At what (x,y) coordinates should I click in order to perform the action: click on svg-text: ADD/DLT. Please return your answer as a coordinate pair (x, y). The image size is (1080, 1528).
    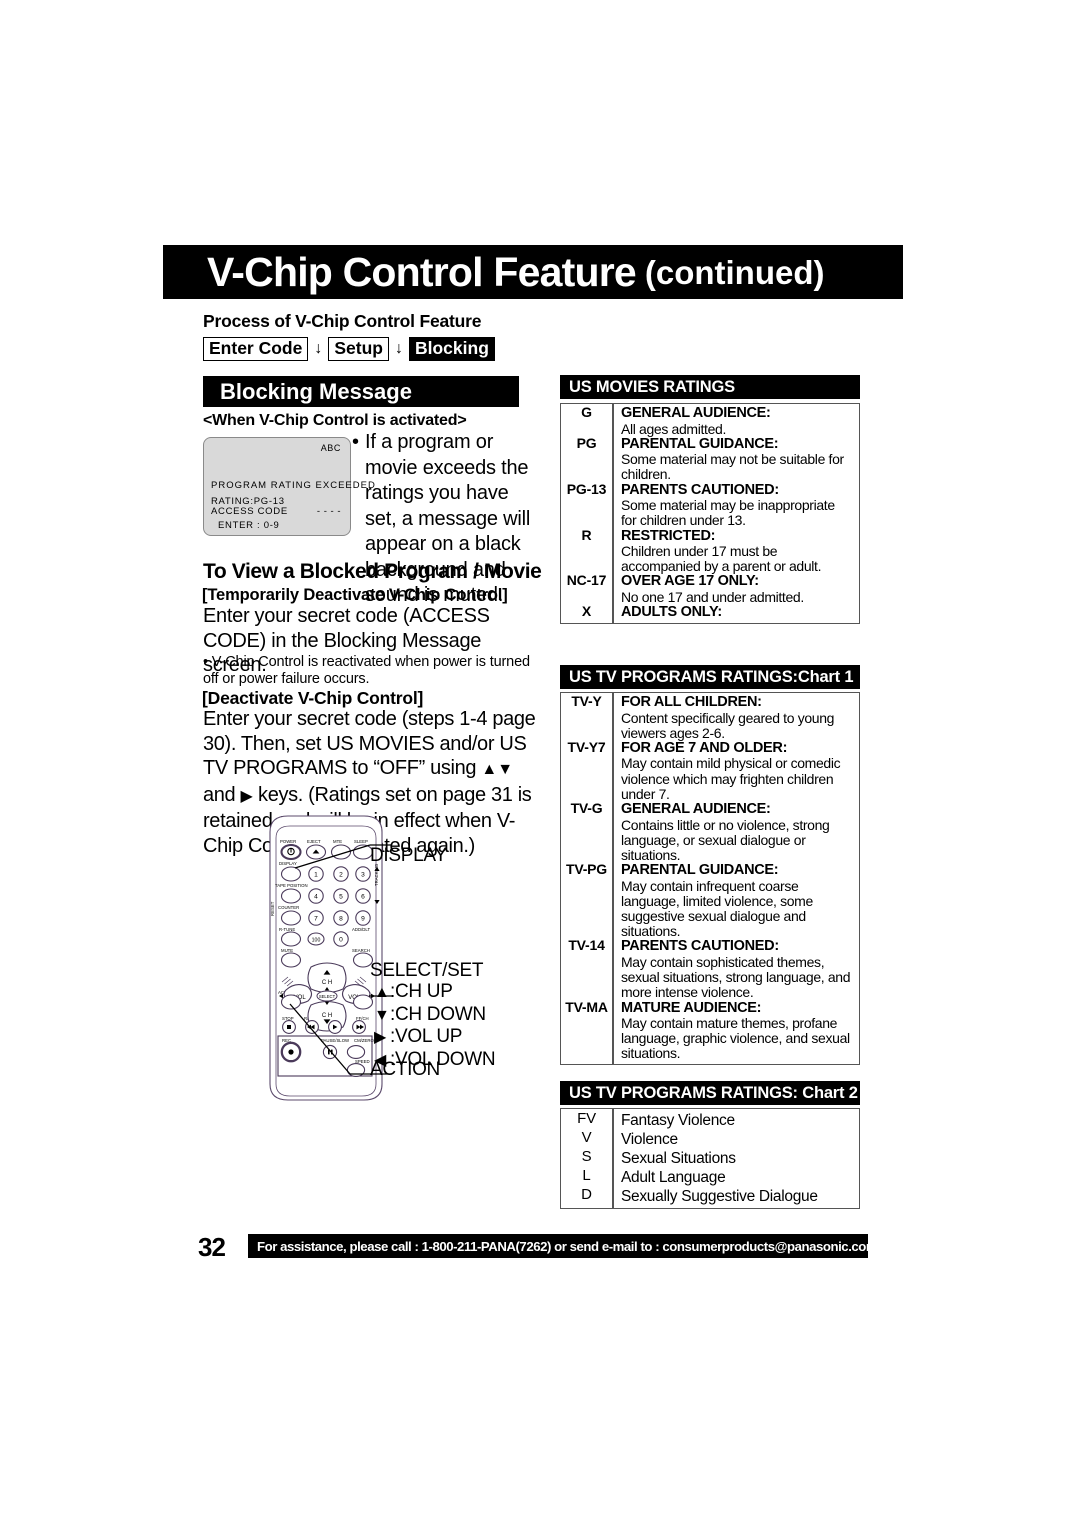
    Looking at the image, I should click on (361, 929).